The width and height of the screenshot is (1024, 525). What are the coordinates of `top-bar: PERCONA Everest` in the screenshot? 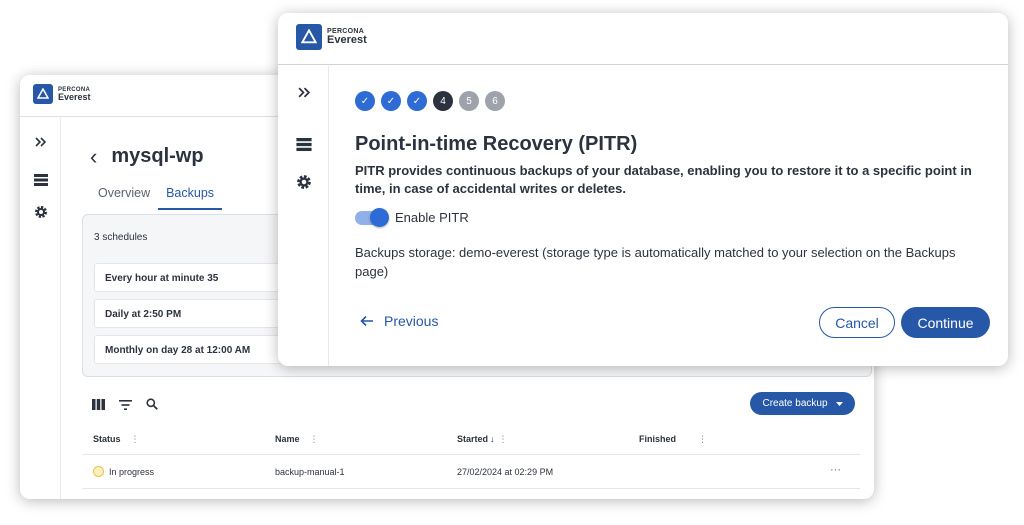 It's located at (643, 39).